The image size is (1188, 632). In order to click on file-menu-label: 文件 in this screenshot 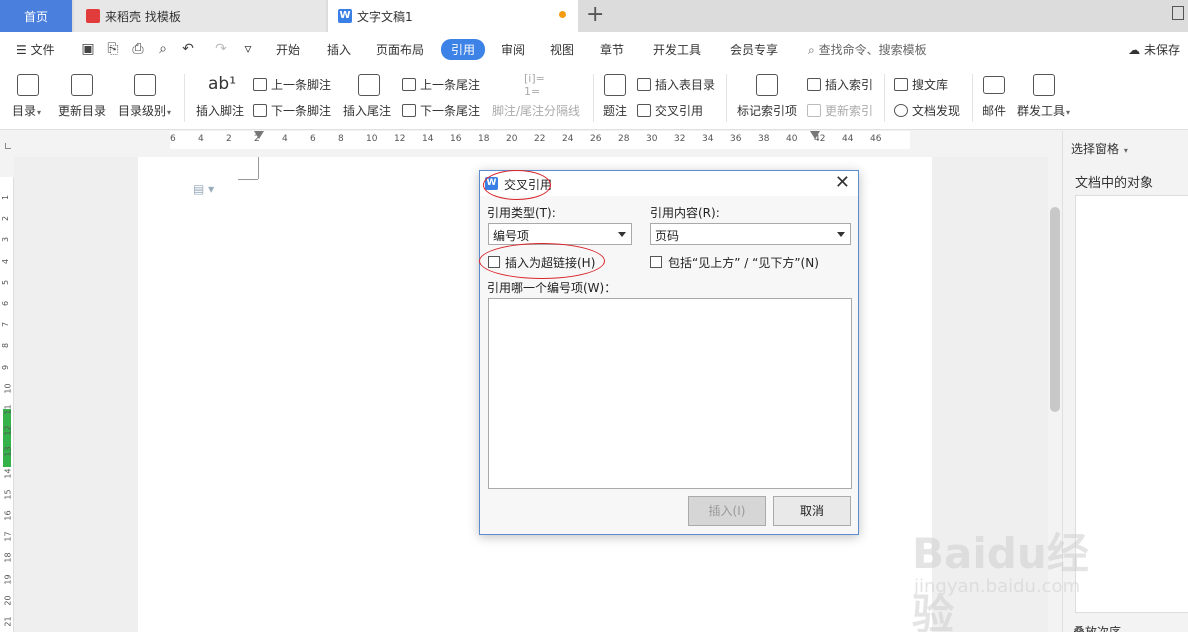, I will do `click(42, 50)`.